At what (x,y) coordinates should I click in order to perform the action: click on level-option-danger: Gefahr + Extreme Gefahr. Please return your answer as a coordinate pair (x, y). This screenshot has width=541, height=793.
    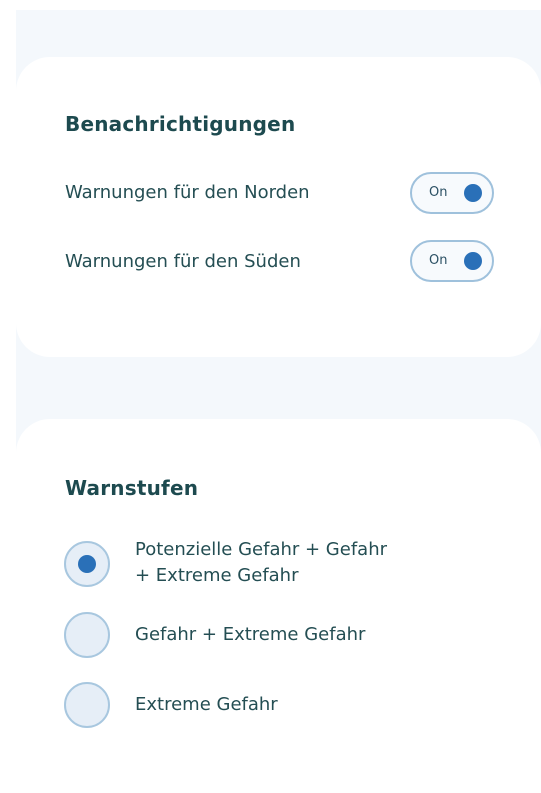
    Looking at the image, I should click on (284, 637).